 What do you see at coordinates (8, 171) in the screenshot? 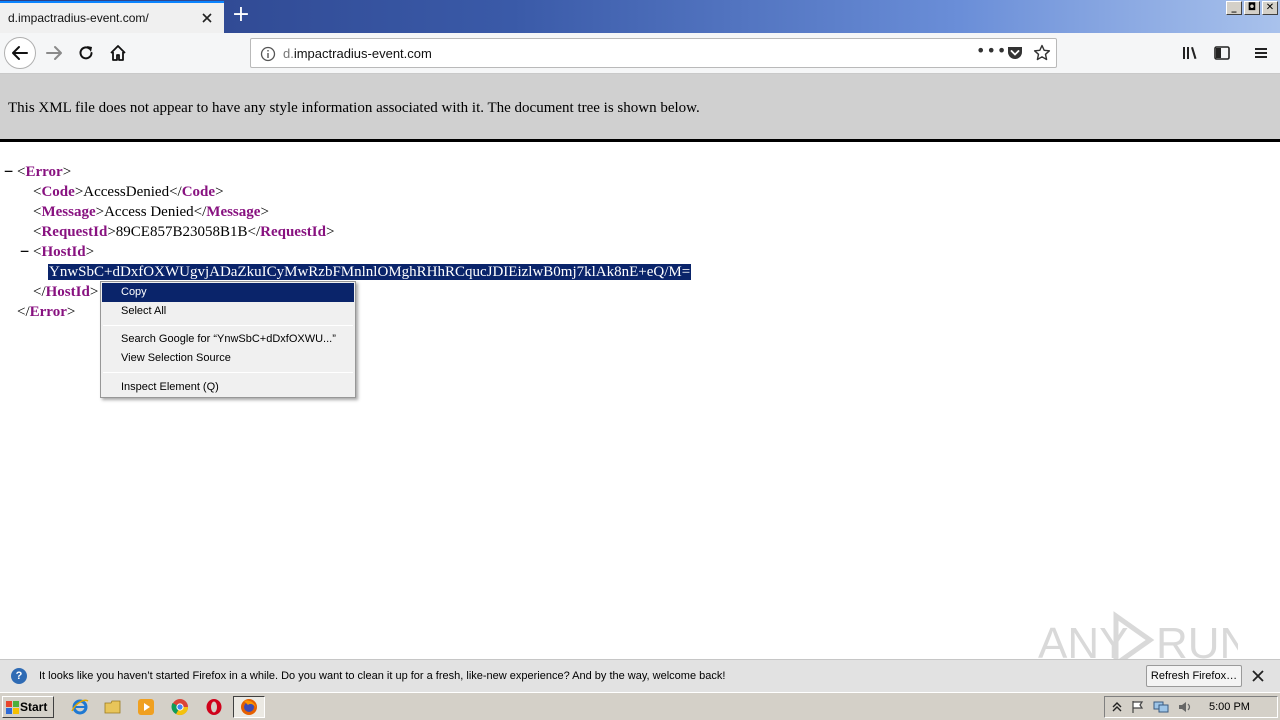
I see `collapse-toggle-error: −` at bounding box center [8, 171].